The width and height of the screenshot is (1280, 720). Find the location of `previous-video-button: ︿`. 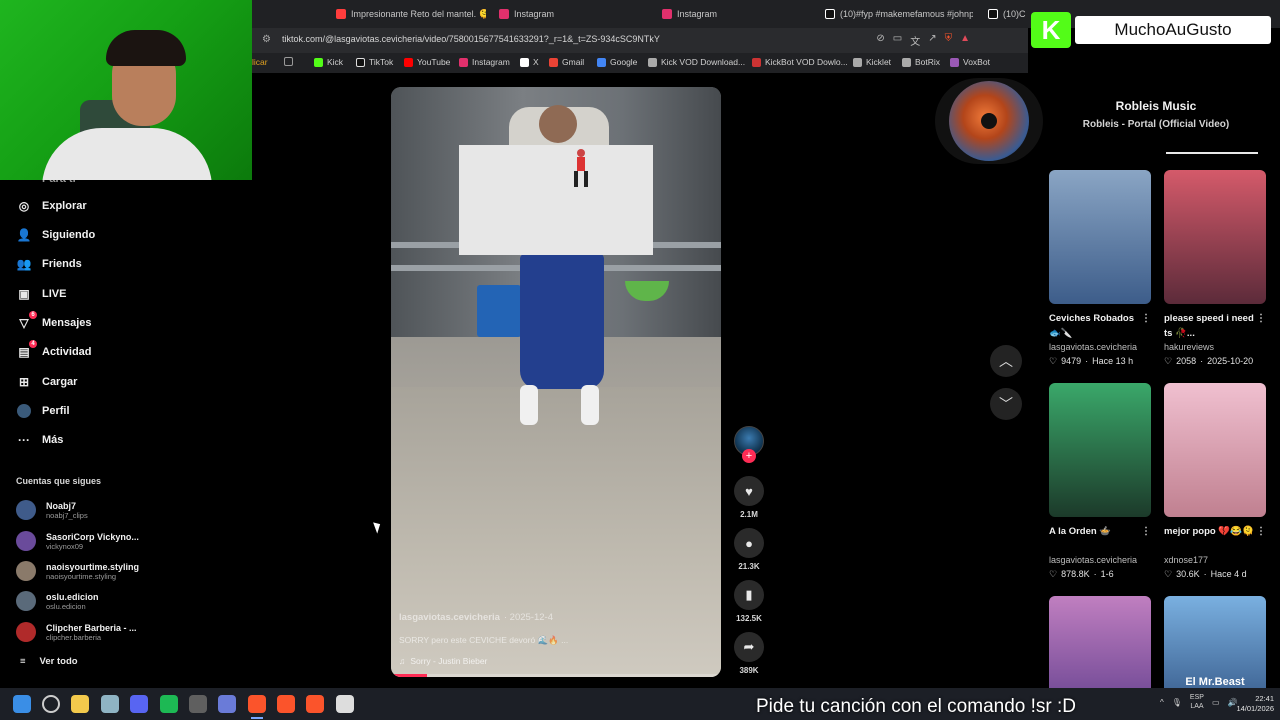

previous-video-button: ︿ is located at coordinates (1006, 361).